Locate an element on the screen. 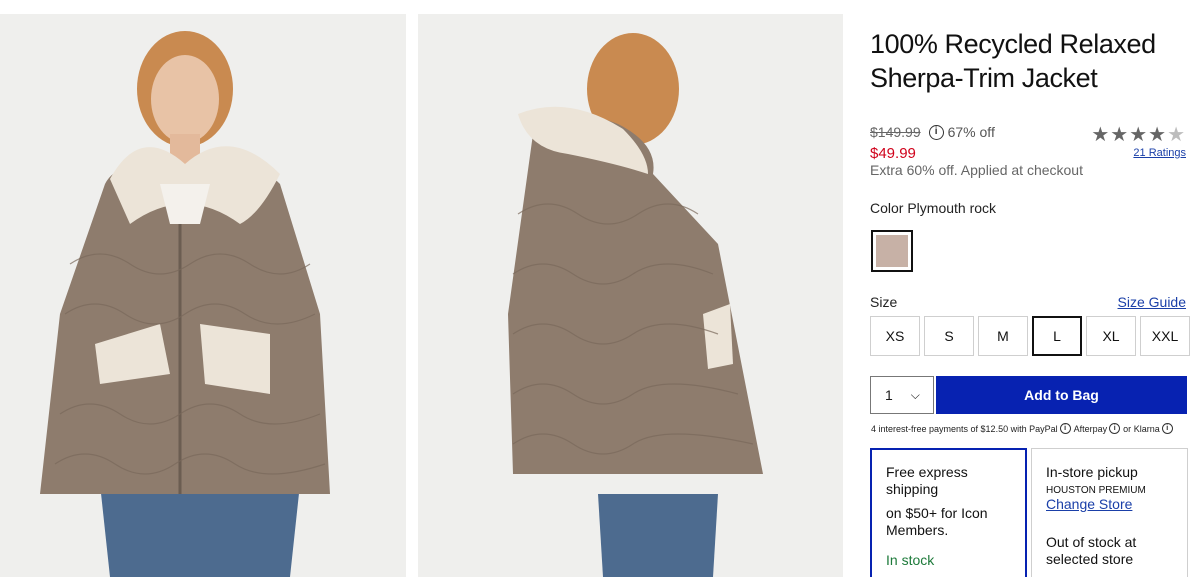 The image size is (1200, 577). size-guide-link: Size Guide is located at coordinates (1152, 302).